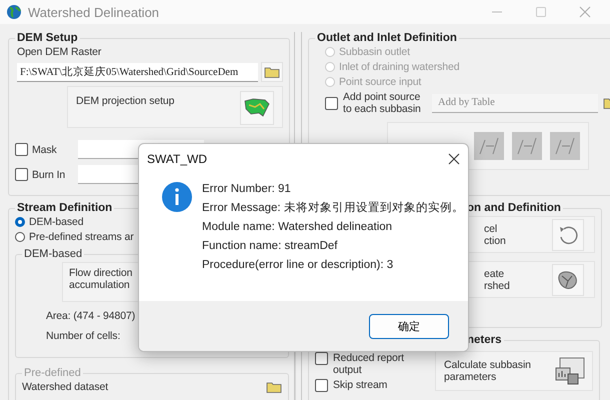  Describe the element at coordinates (81, 237) in the screenshot. I see `radio-label: Pre-defined streams ar` at that location.